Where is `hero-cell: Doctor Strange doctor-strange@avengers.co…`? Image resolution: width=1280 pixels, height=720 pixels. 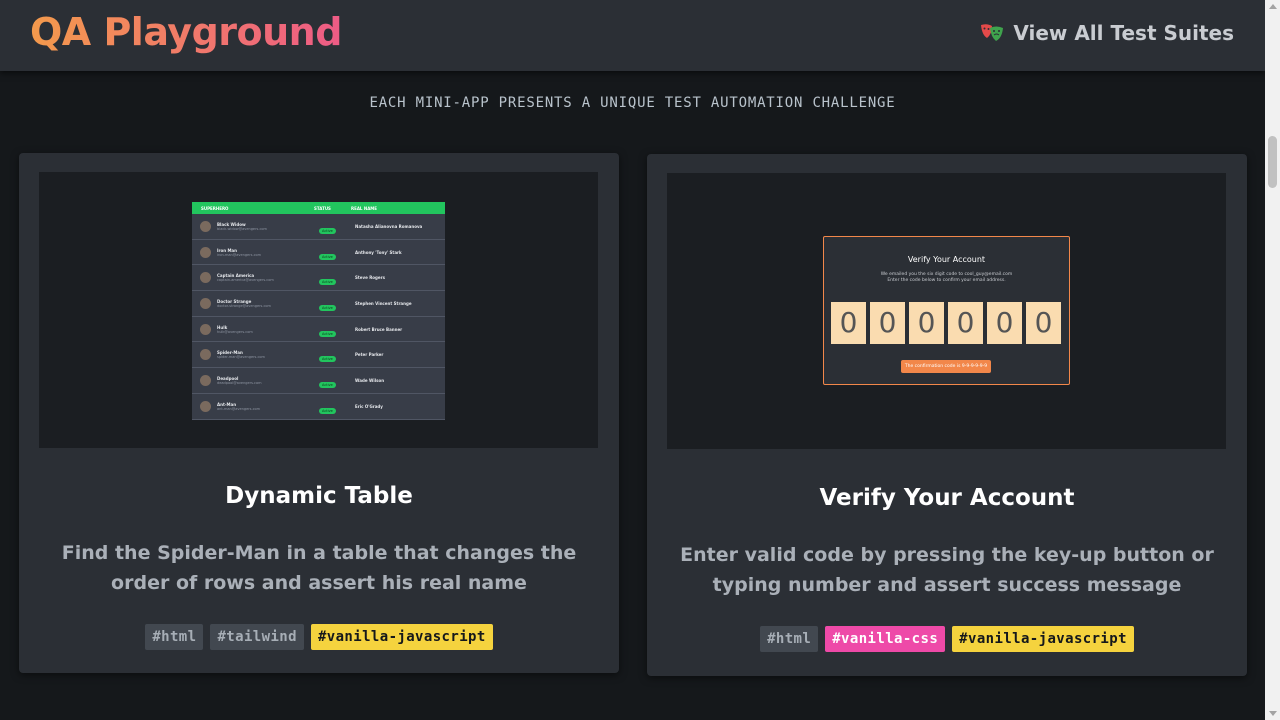 hero-cell: Doctor Strange doctor-strange@avengers.co… is located at coordinates (268, 303).